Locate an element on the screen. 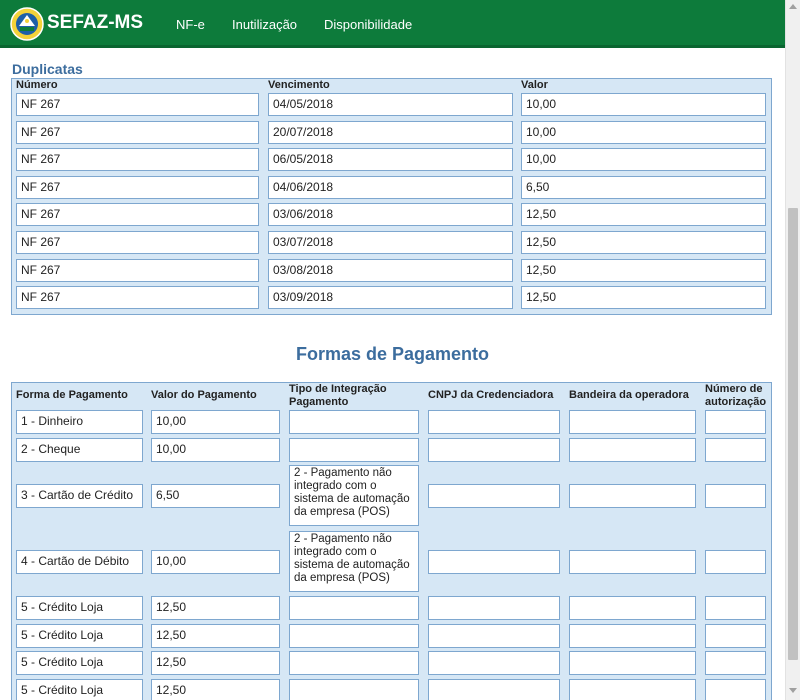  vencimento-field: 04/06/2018 is located at coordinates (390, 187).